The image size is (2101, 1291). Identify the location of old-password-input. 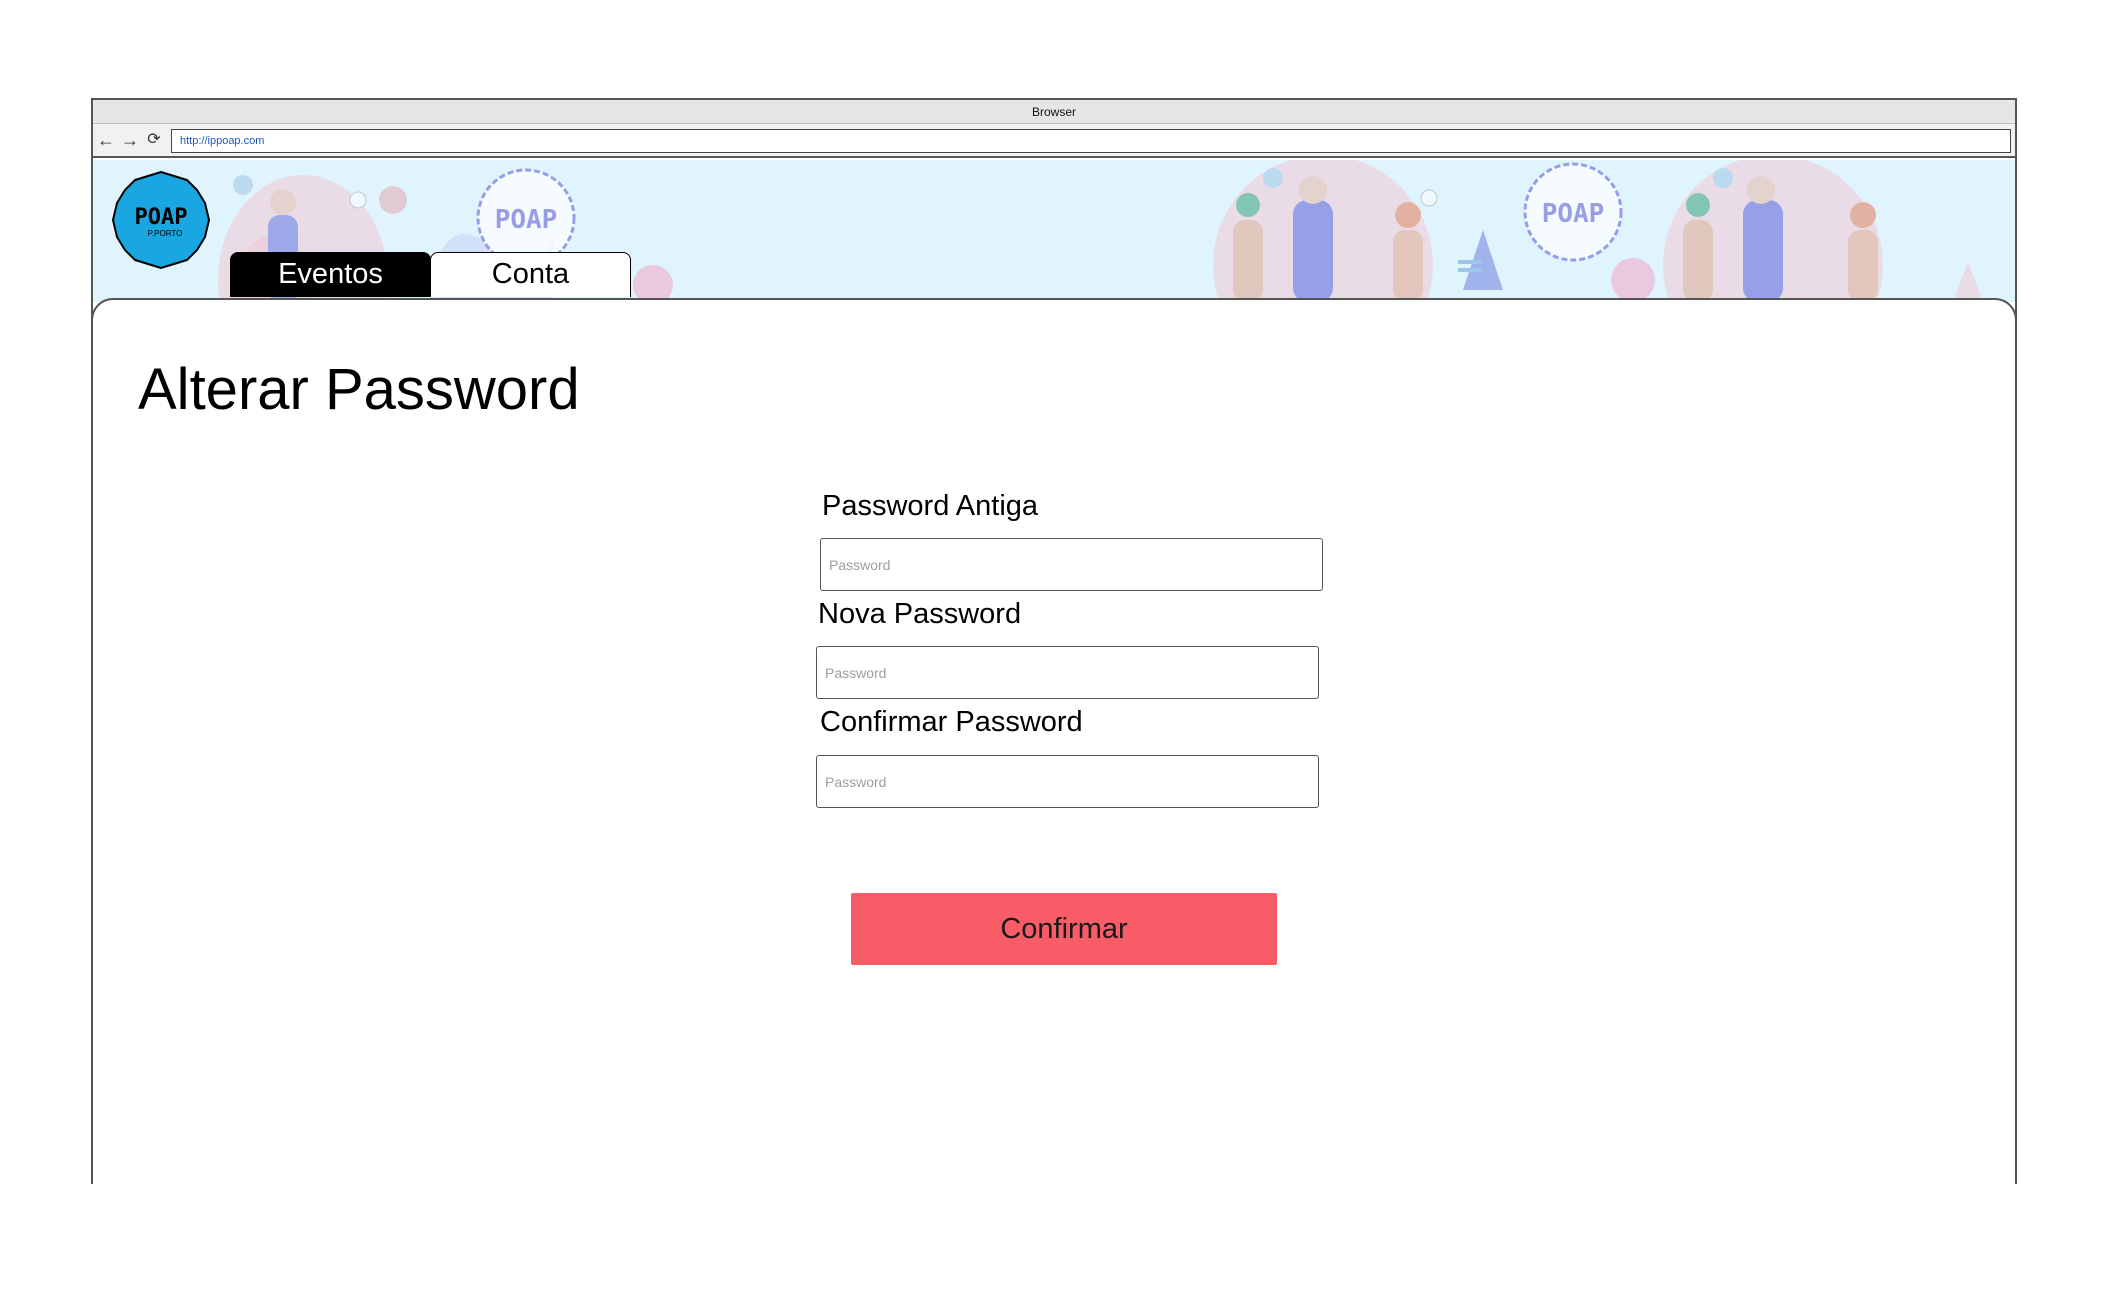
(1071, 564).